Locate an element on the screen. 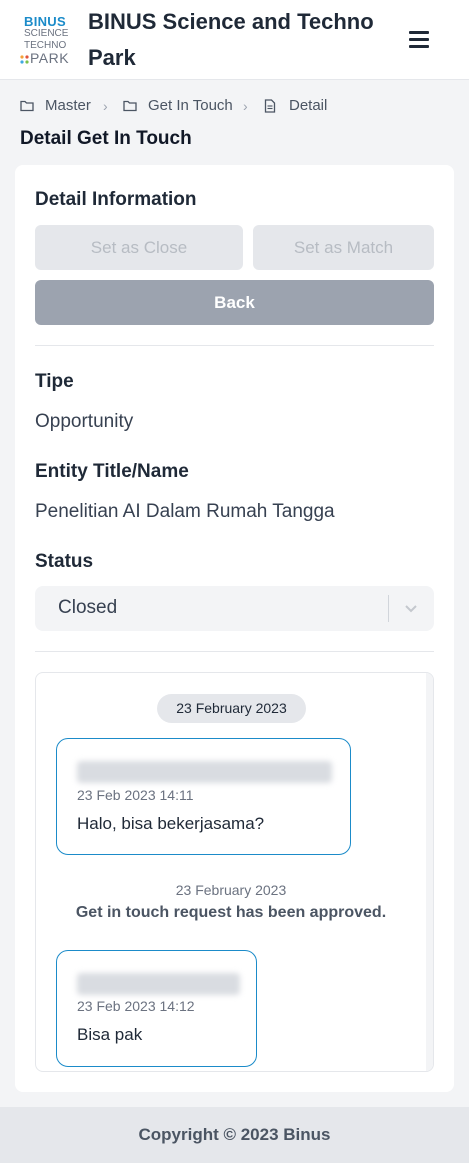 Image resolution: width=469 pixels, height=1163 pixels. entity-title-label: Entity Title/Name is located at coordinates (112, 471).